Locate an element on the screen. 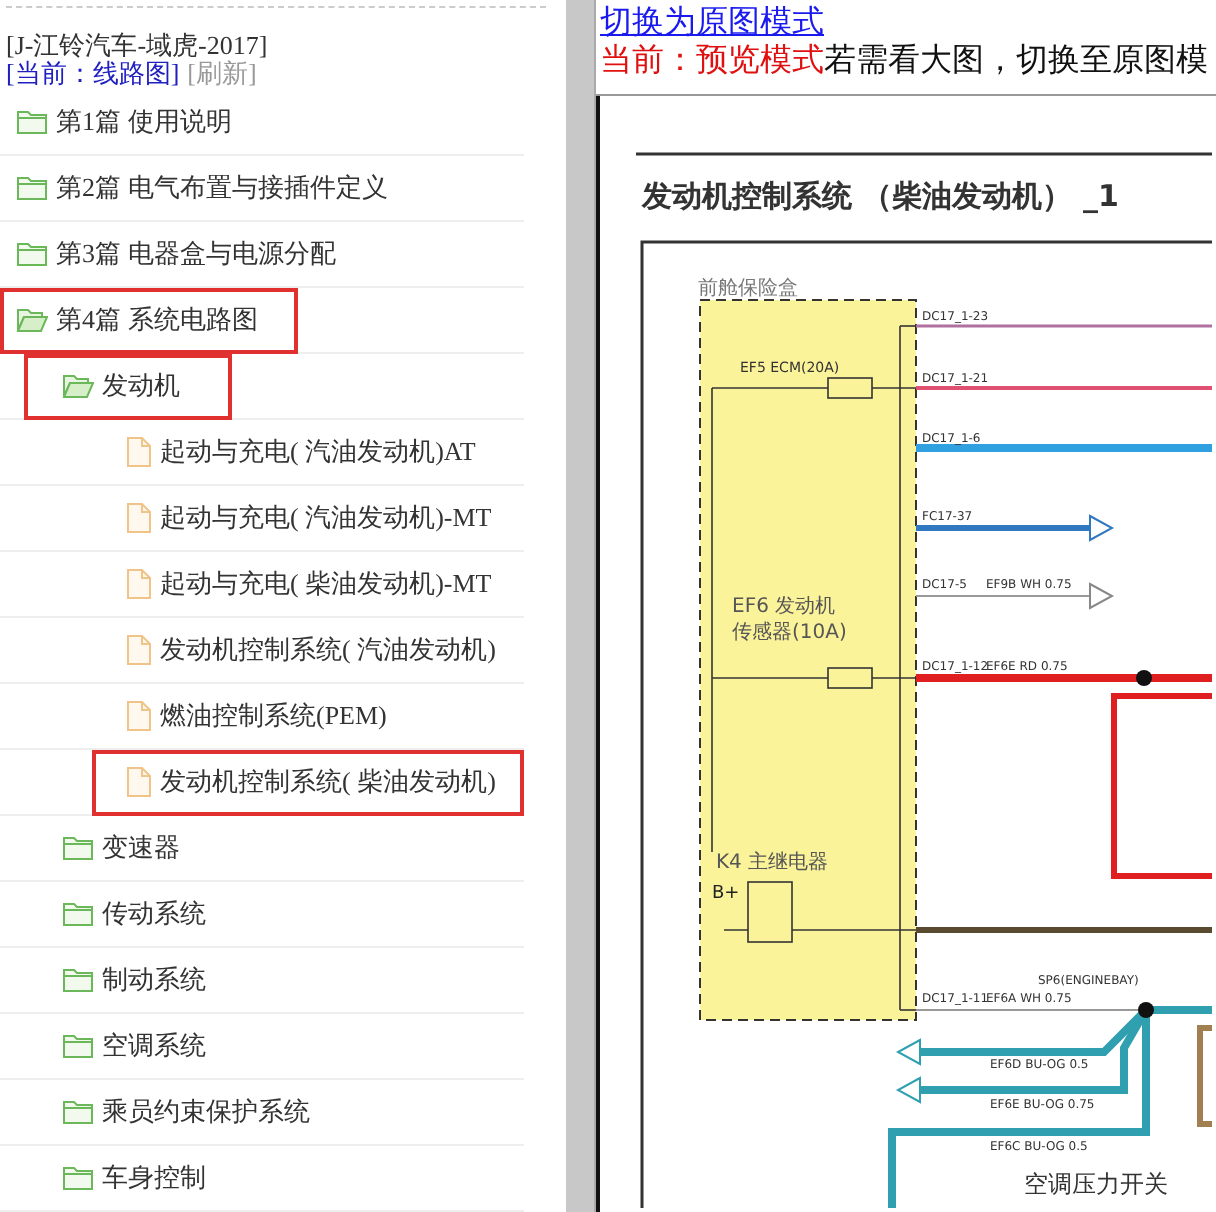  tree-item: 变速器 is located at coordinates (128, 848).